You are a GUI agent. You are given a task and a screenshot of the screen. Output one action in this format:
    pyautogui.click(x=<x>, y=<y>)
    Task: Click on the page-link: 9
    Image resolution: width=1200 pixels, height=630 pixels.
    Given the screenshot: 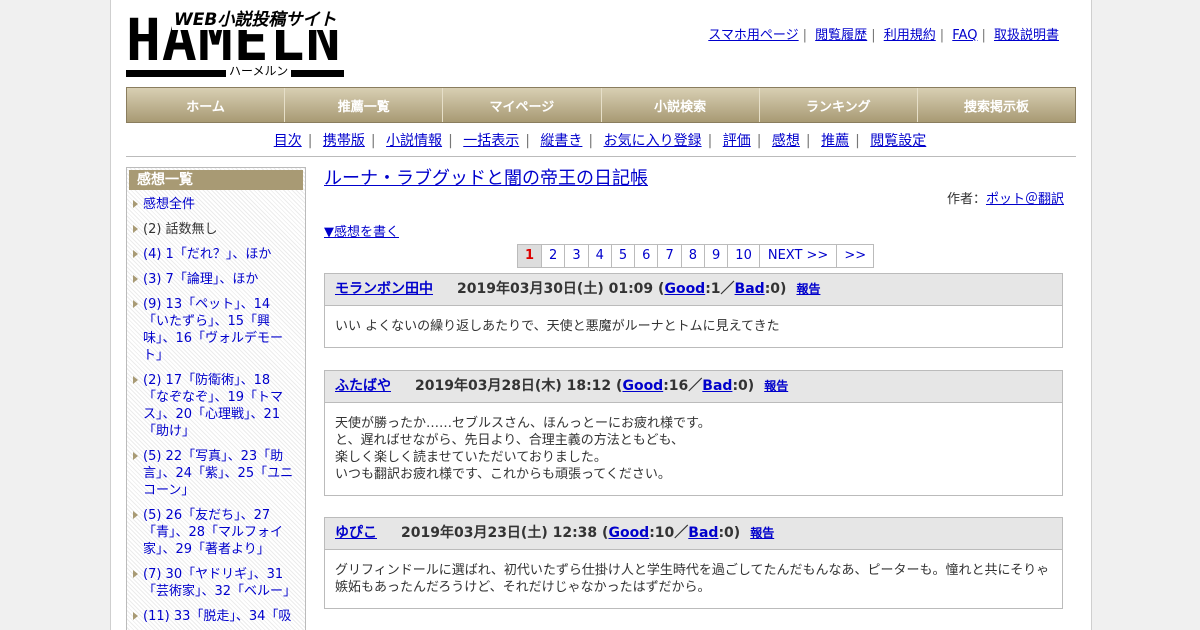 What is the action you would take?
    pyautogui.click(x=717, y=256)
    